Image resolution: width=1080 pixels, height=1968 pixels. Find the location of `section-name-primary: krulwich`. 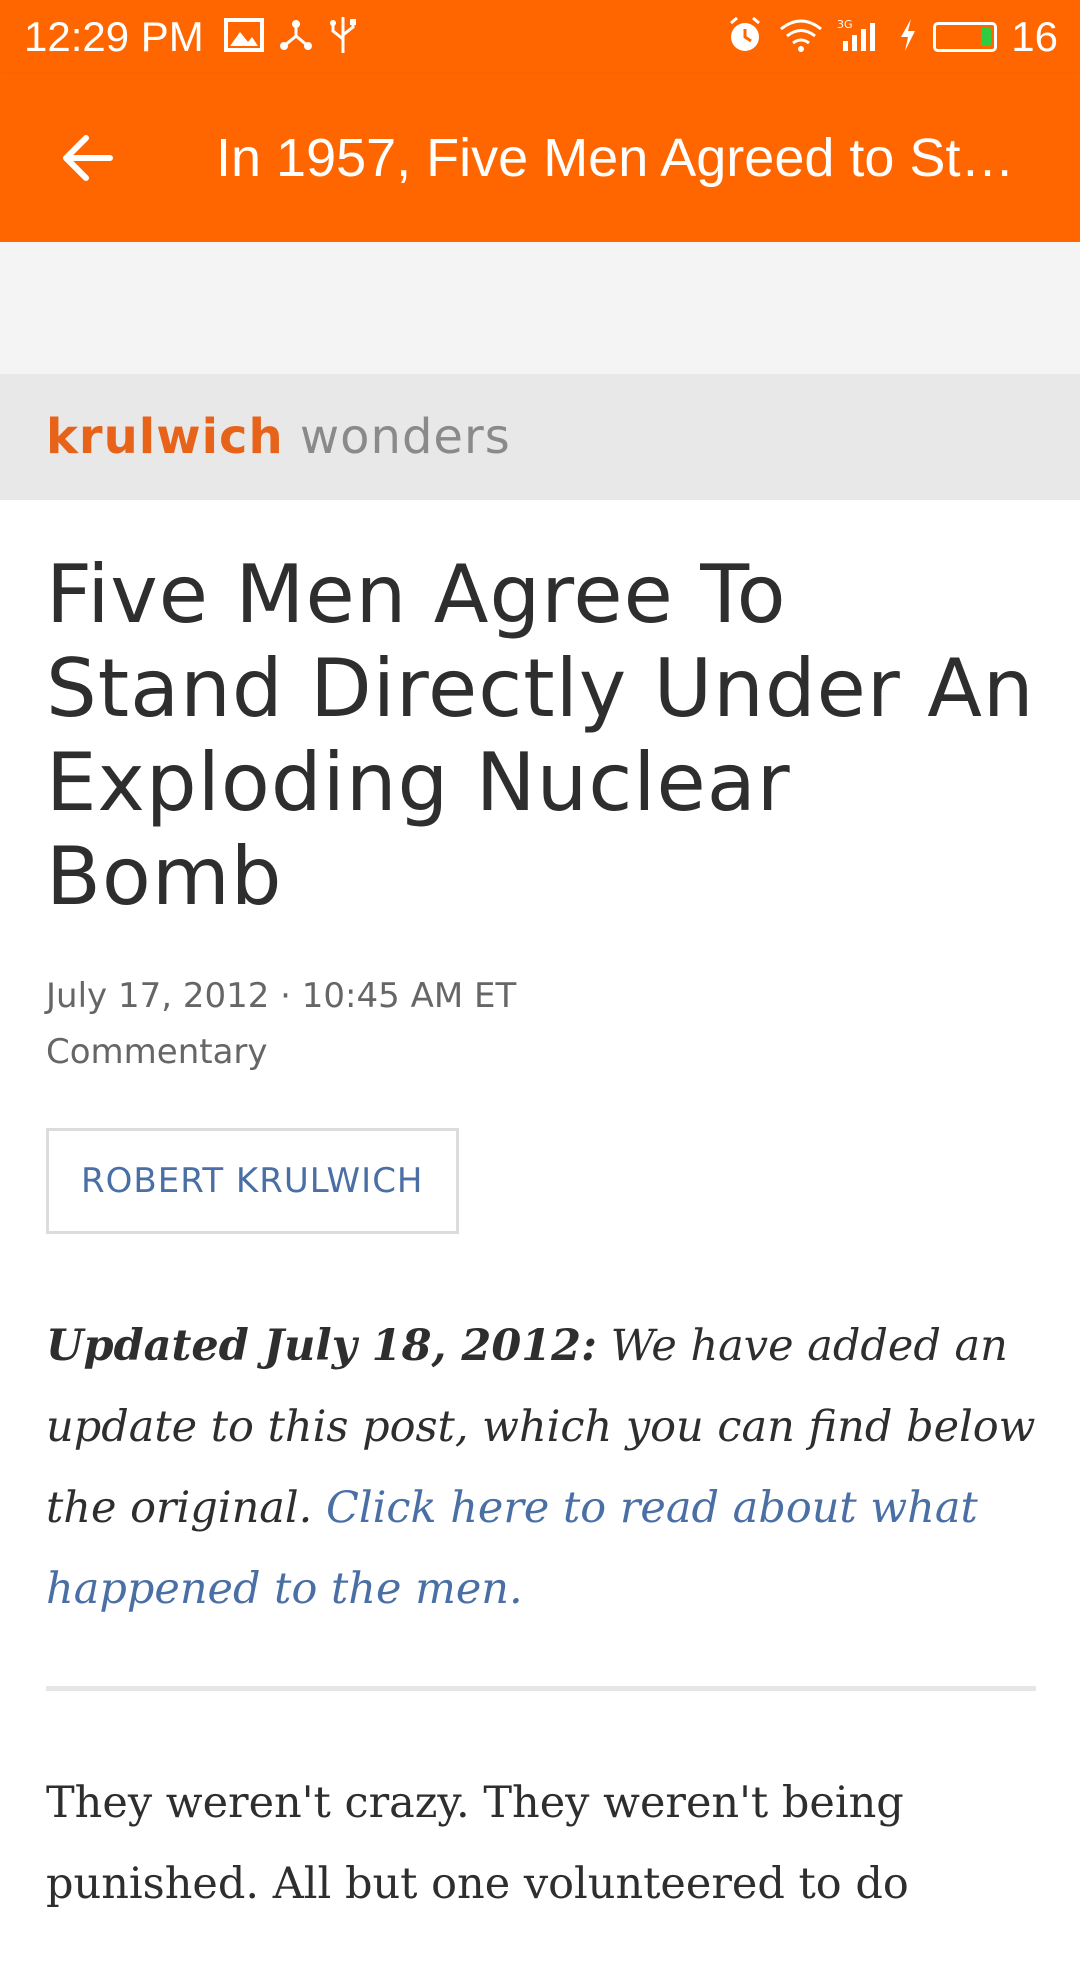

section-name-primary: krulwich is located at coordinates (165, 437).